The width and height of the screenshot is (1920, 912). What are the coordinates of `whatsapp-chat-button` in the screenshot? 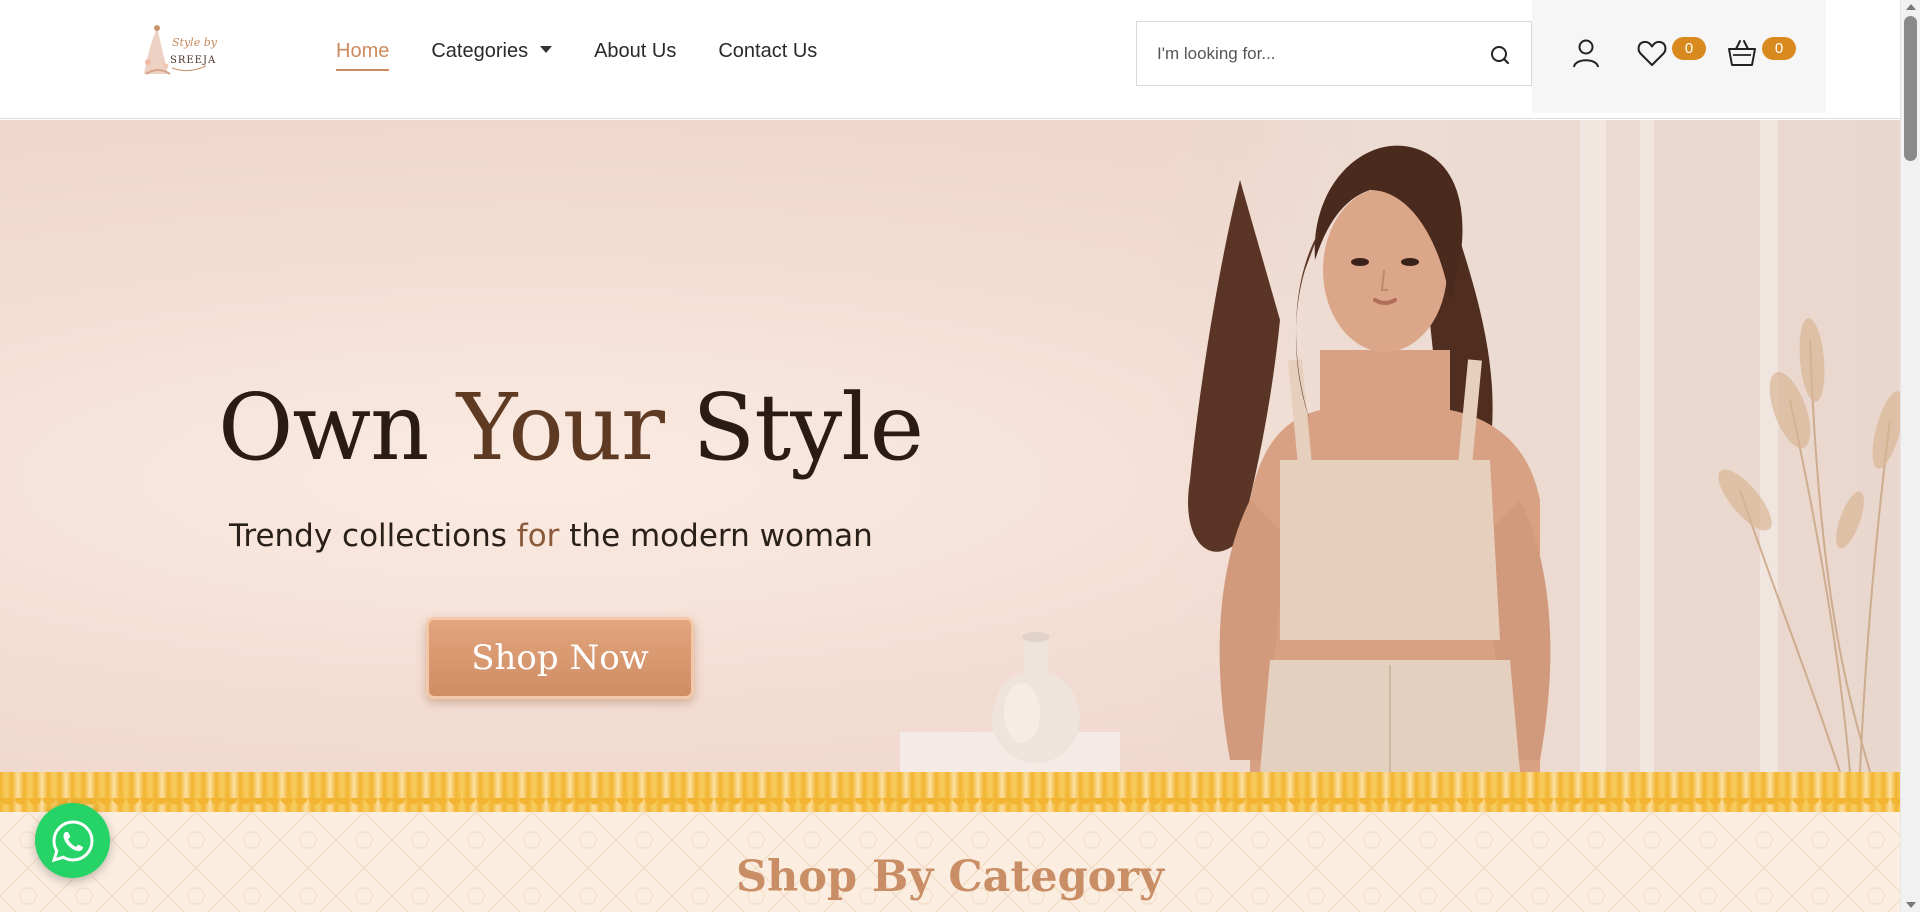 It's located at (72, 840).